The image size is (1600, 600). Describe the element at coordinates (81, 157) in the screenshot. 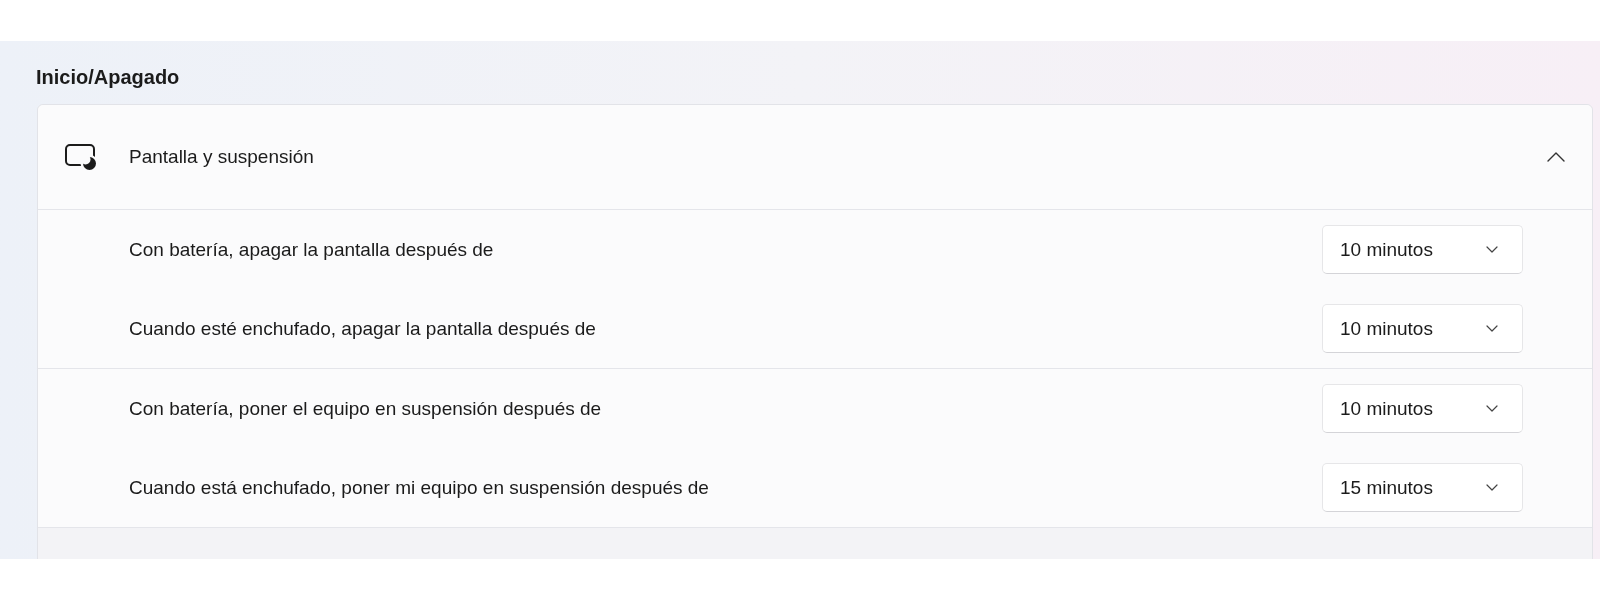

I see `screen-moon-icon` at that location.